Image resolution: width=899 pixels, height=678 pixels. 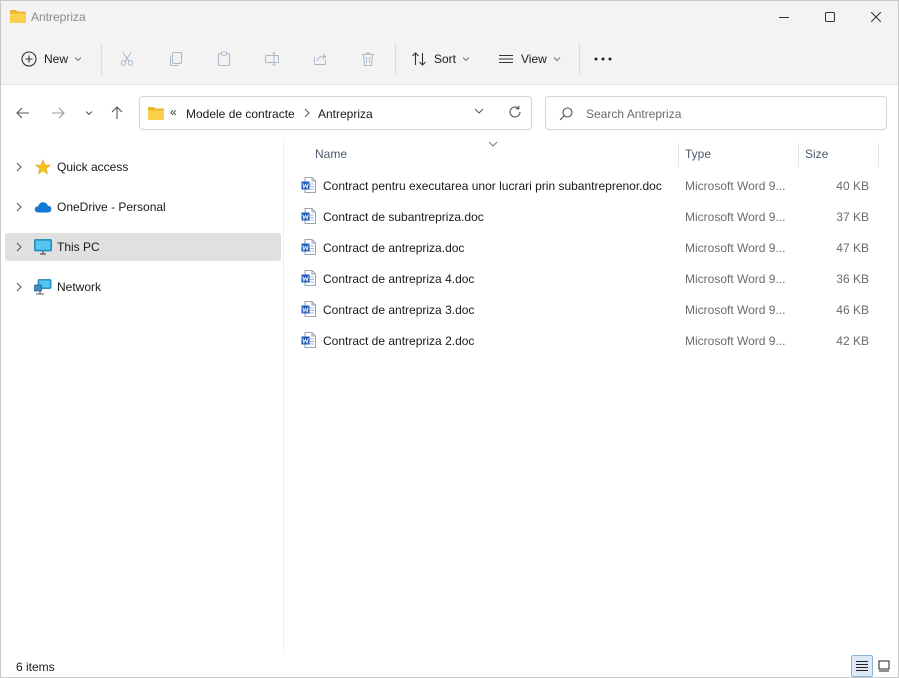 I want to click on more-icon, so click(x=603, y=59).